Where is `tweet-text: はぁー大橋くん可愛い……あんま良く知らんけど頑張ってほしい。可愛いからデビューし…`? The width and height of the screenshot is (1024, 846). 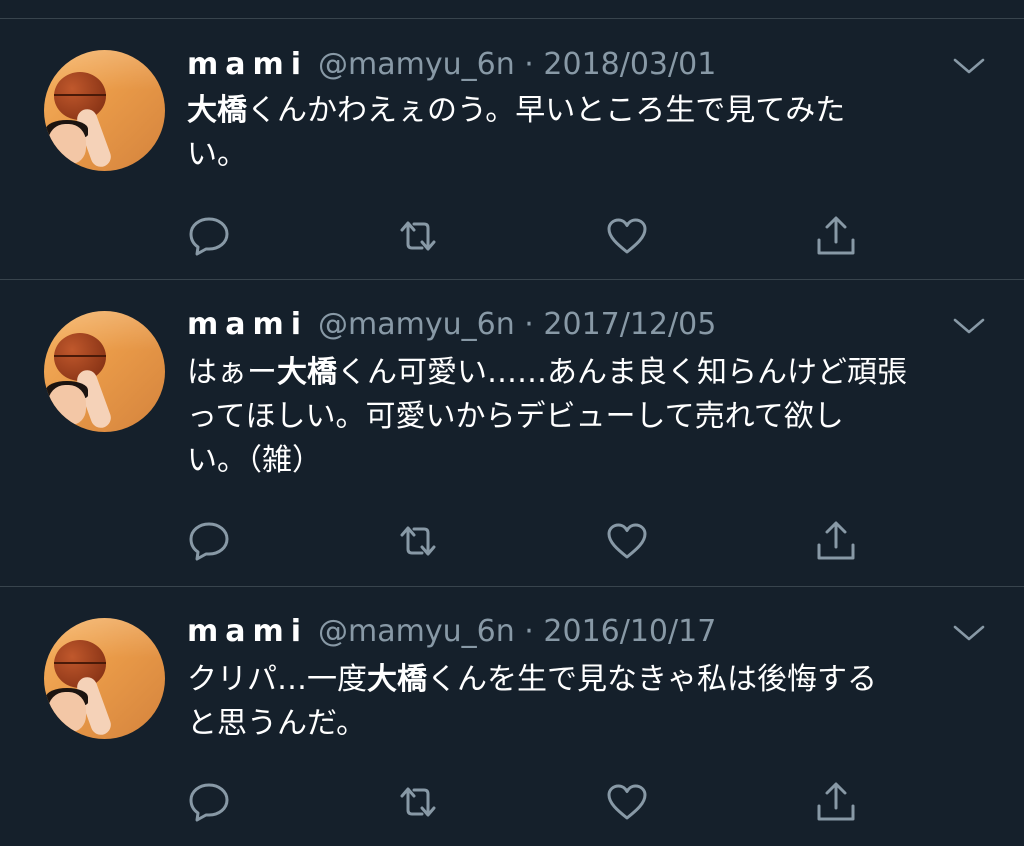
tweet-text: はぁー大橋くん可愛い……あんま良く知らんけど頑張ってほしい。可愛いからデビューし… is located at coordinates (587, 417).